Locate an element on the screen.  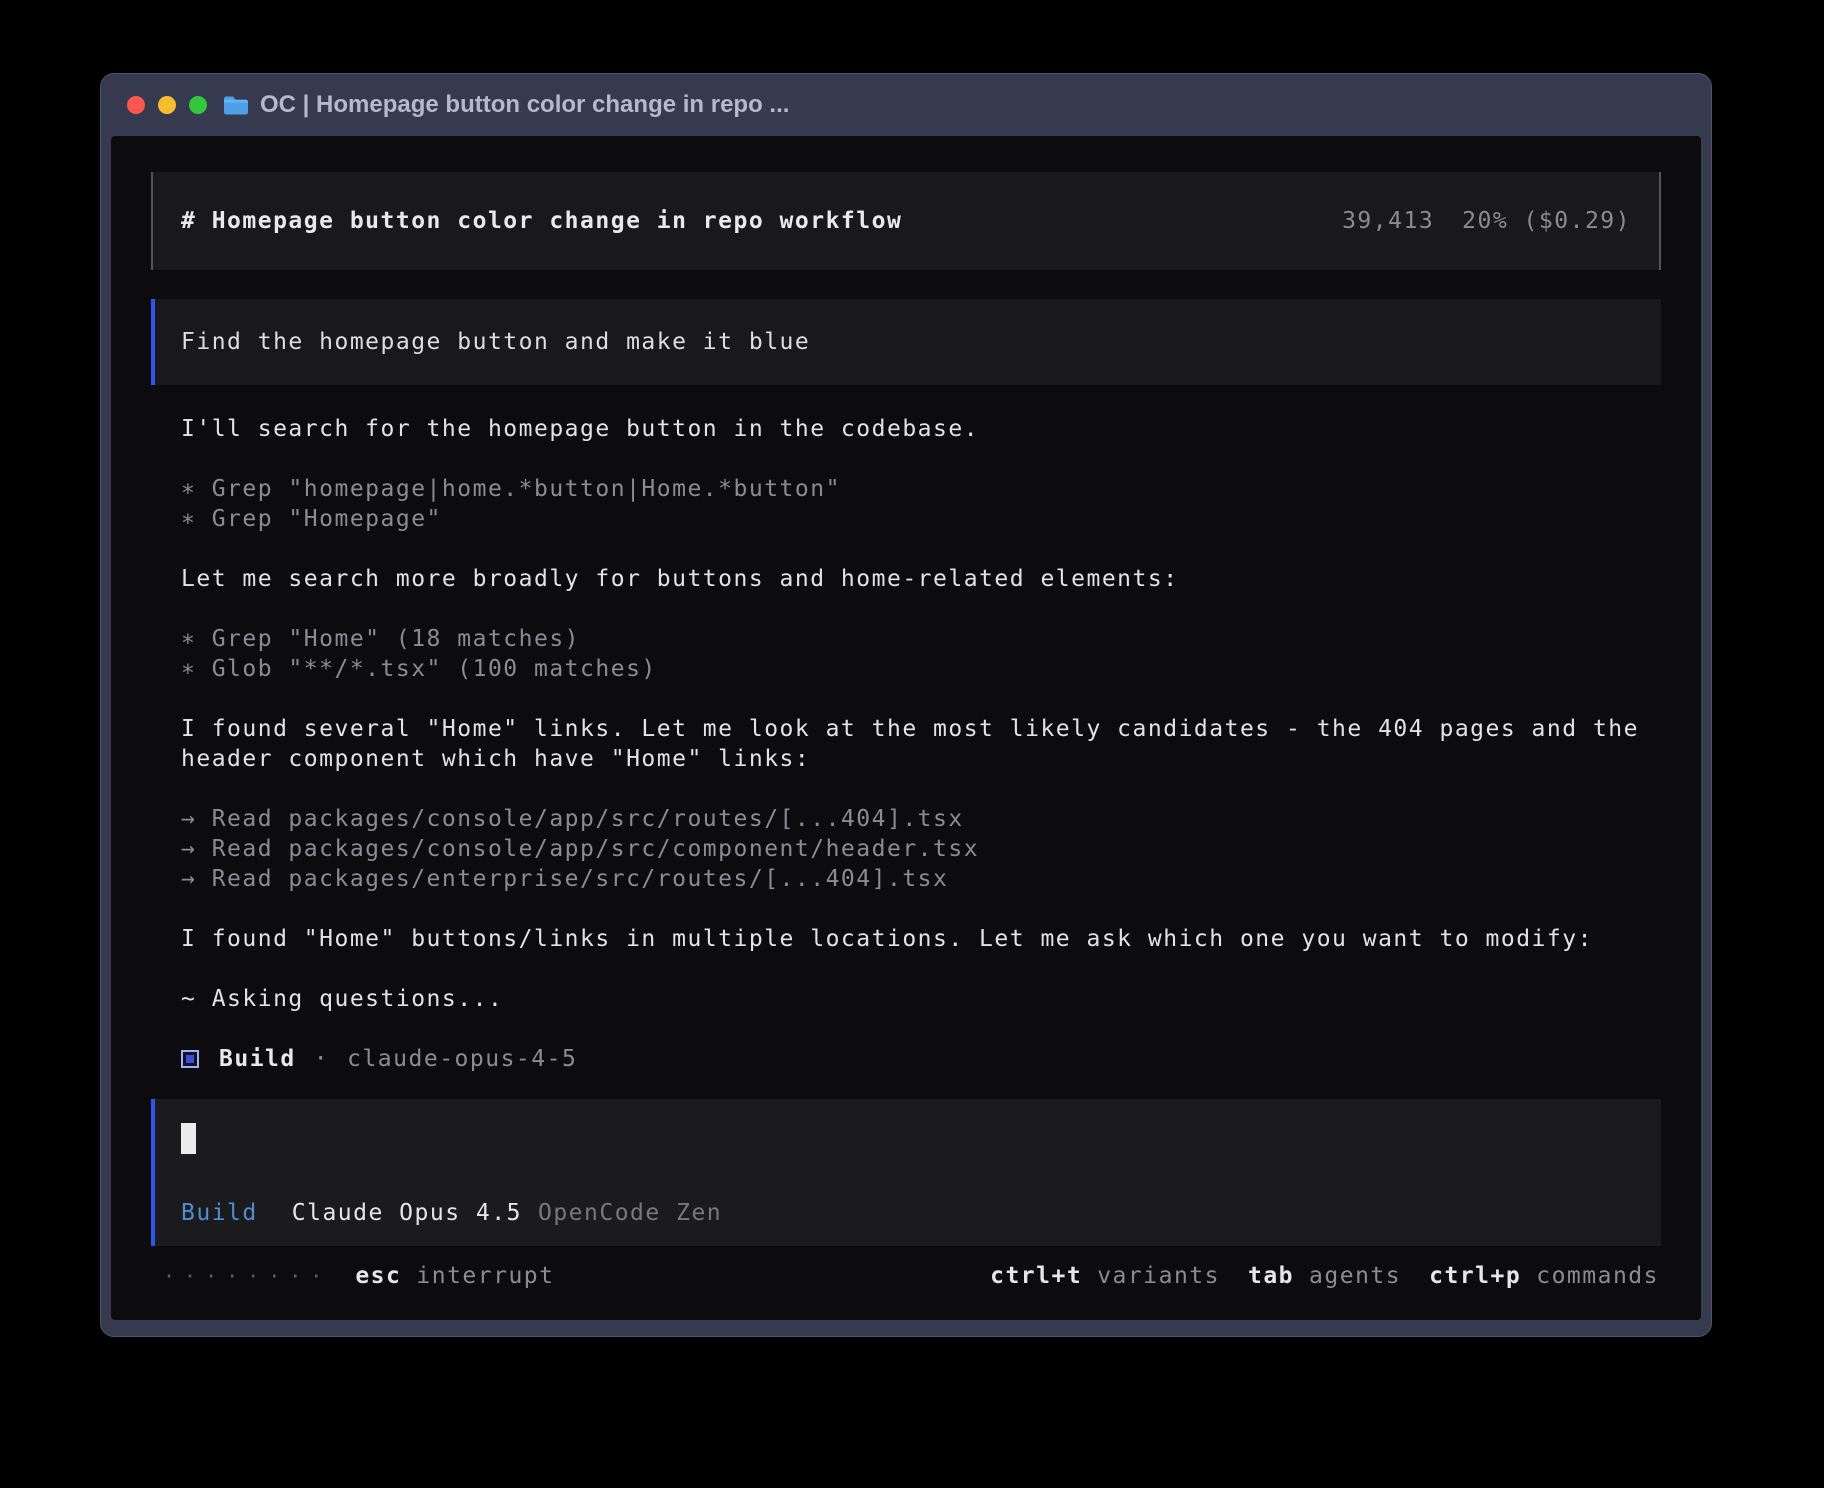
text-cursor is located at coordinates (188, 1138).